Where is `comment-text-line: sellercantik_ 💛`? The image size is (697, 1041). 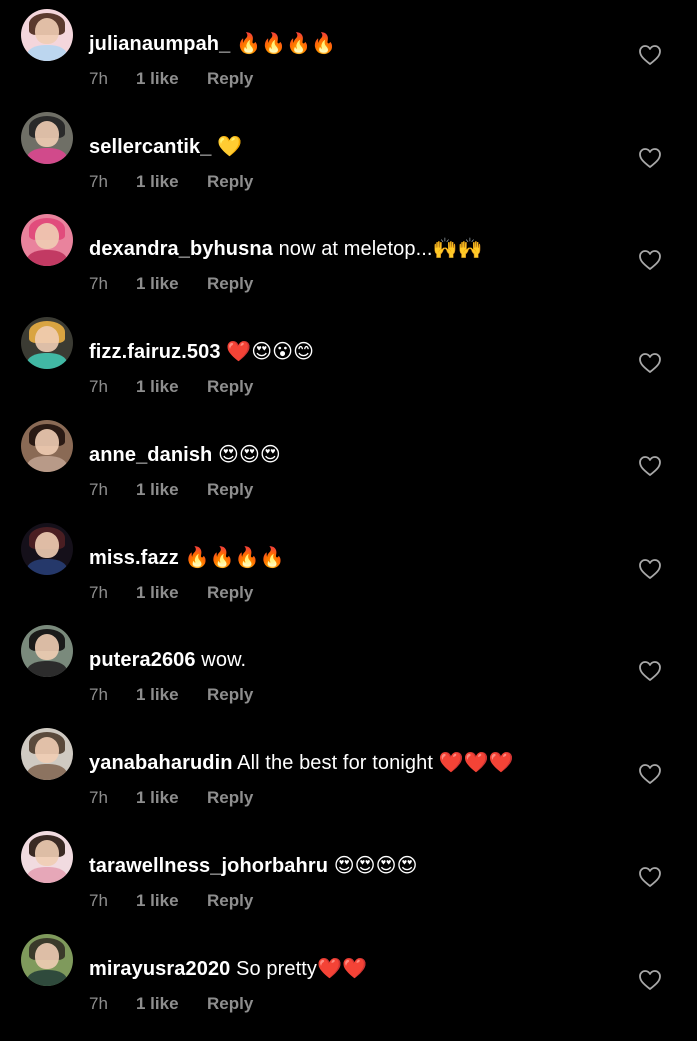
comment-text-line: sellercantik_ 💛 is located at coordinates (165, 147).